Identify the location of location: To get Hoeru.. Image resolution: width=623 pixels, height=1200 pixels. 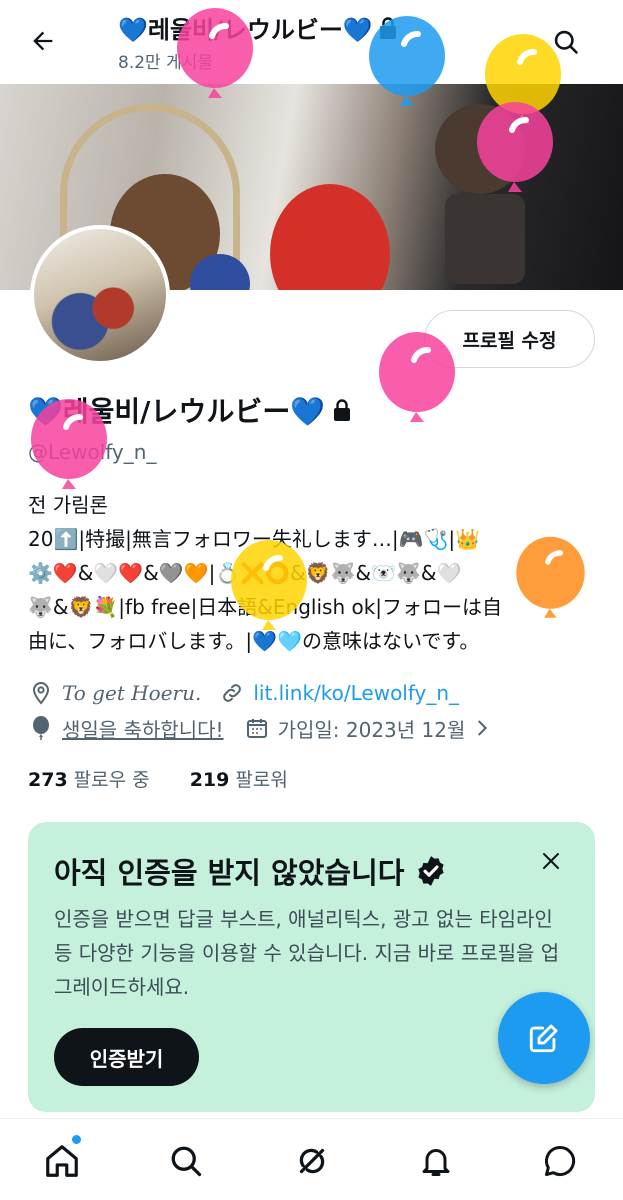
(132, 693).